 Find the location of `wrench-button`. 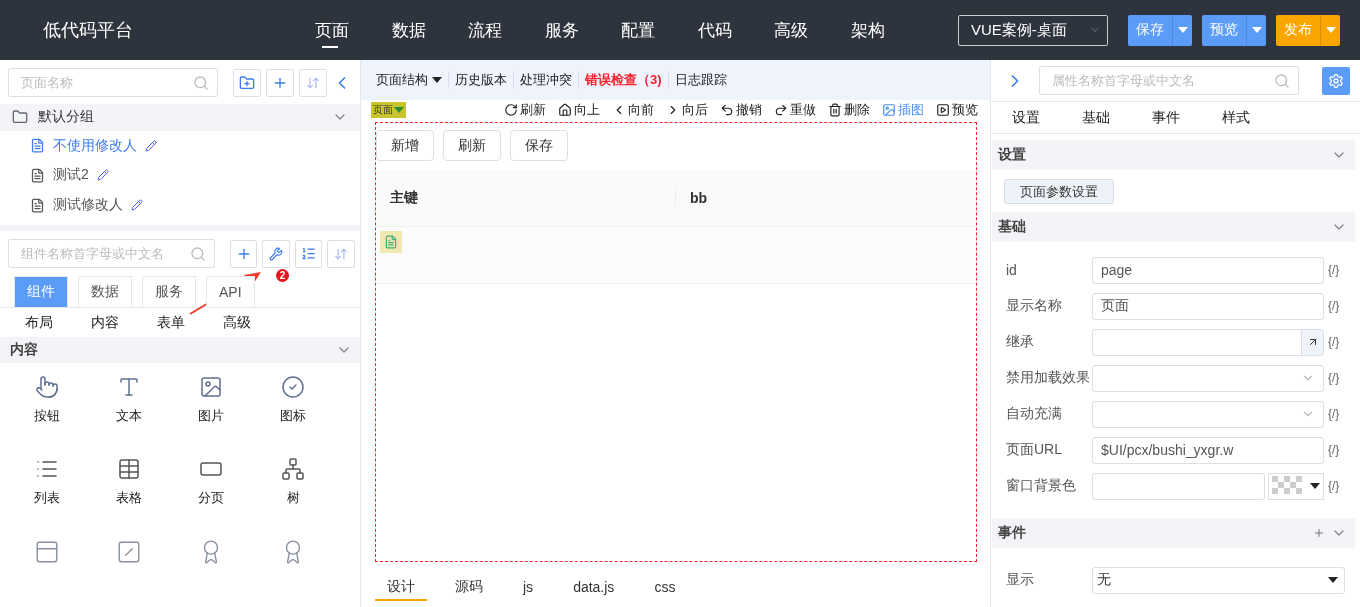

wrench-button is located at coordinates (276, 253).